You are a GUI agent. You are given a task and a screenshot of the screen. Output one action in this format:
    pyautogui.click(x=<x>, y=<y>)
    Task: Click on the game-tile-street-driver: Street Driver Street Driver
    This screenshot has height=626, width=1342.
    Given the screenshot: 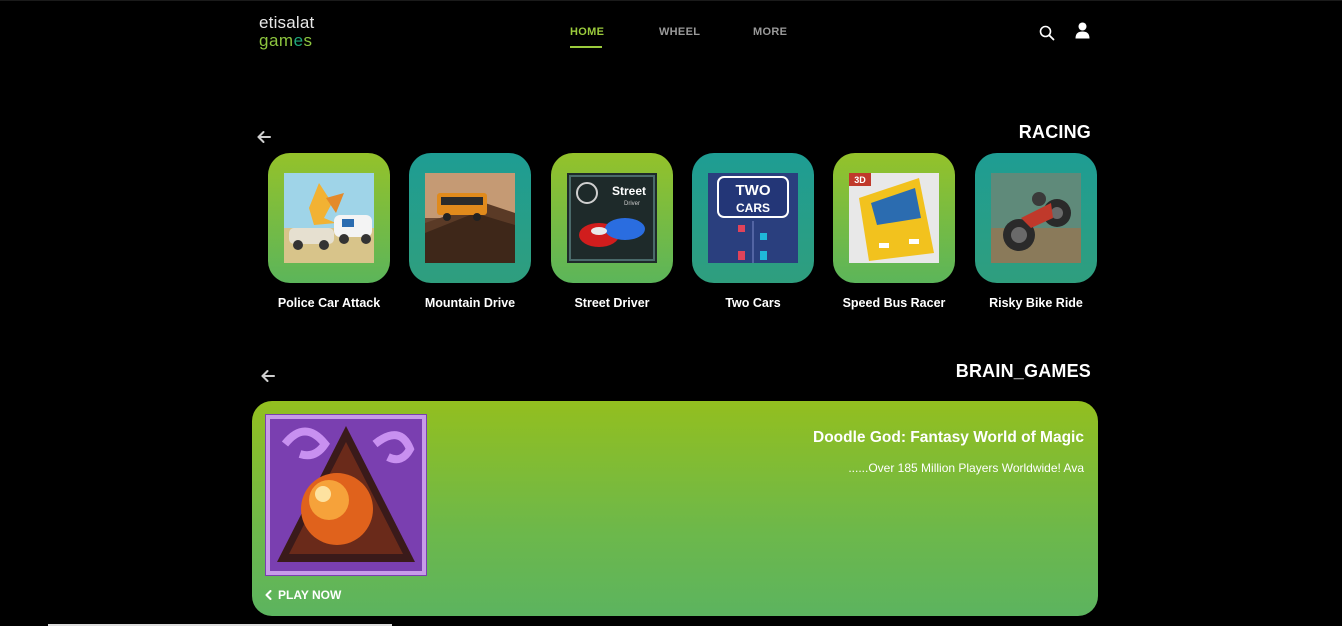 What is the action you would take?
    pyautogui.click(x=612, y=231)
    